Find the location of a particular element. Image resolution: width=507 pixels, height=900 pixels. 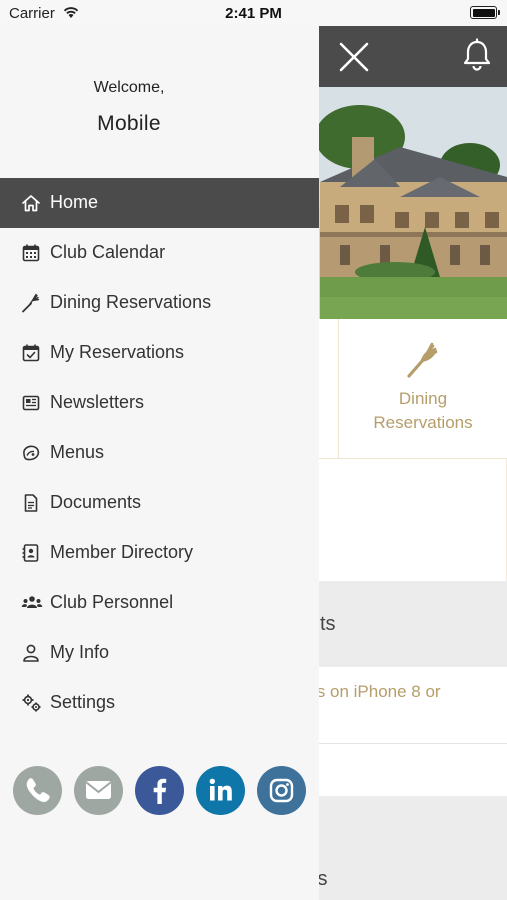

menu-item-settings: Settings is located at coordinates (159, 703).